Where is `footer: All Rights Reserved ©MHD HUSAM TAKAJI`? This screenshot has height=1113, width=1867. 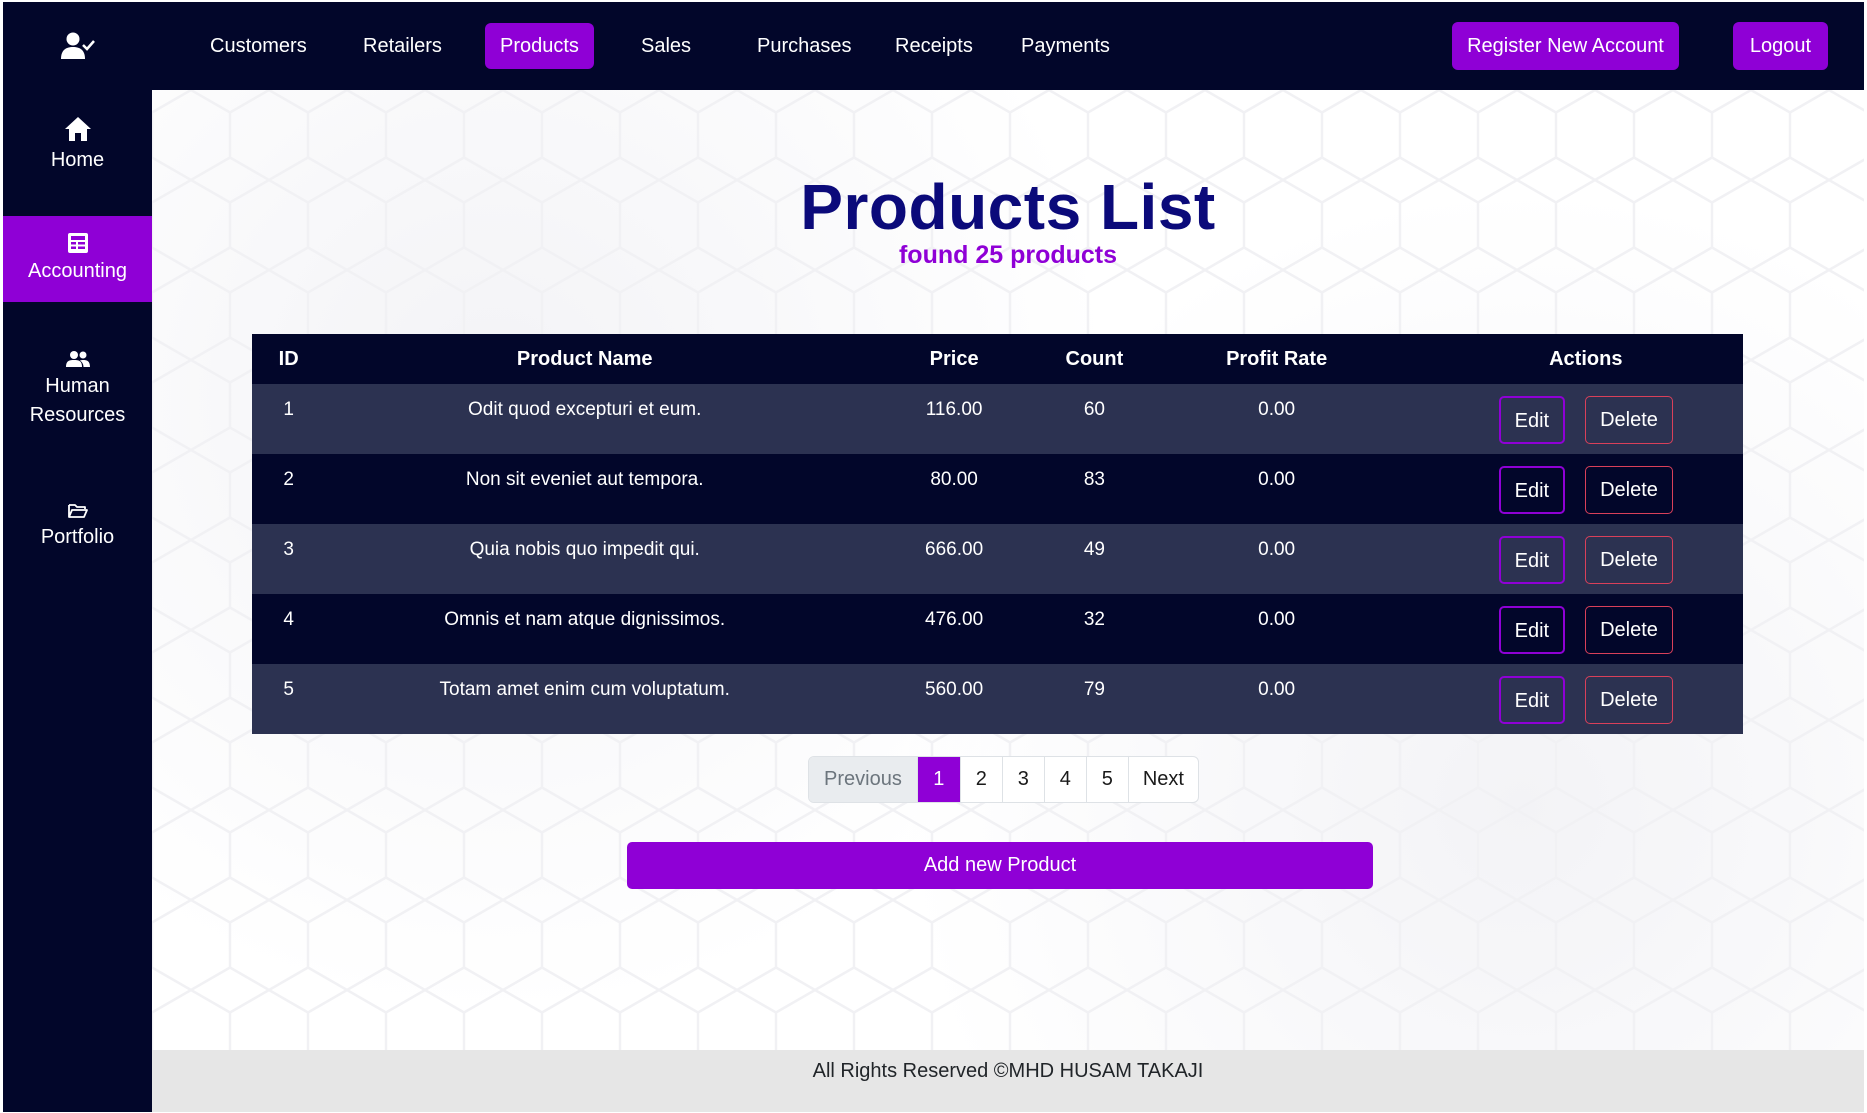 footer: All Rights Reserved ©MHD HUSAM TAKAJI is located at coordinates (1008, 1081).